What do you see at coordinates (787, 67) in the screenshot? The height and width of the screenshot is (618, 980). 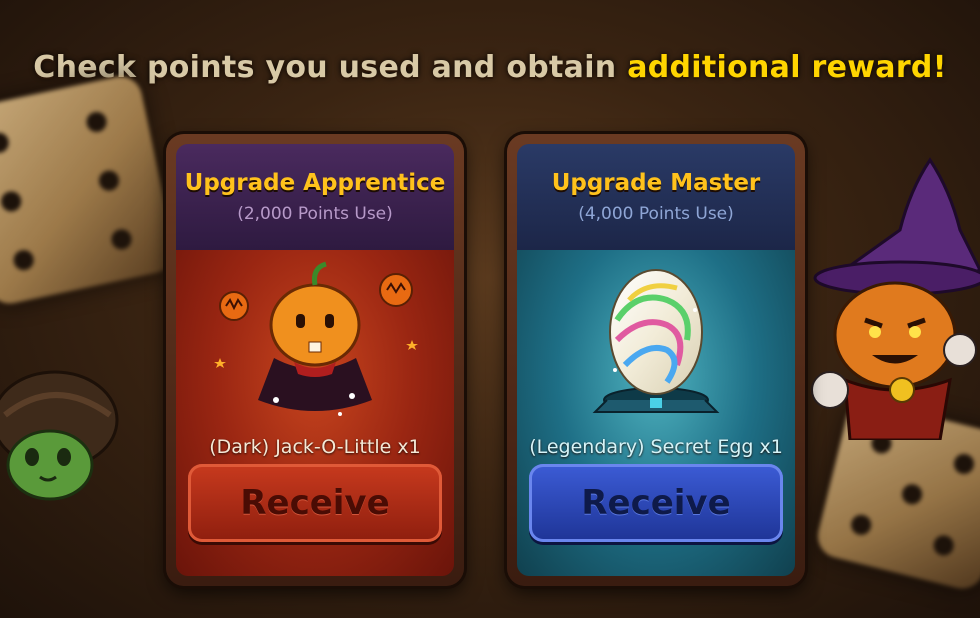 I see `headline-highlight: additional reward!` at bounding box center [787, 67].